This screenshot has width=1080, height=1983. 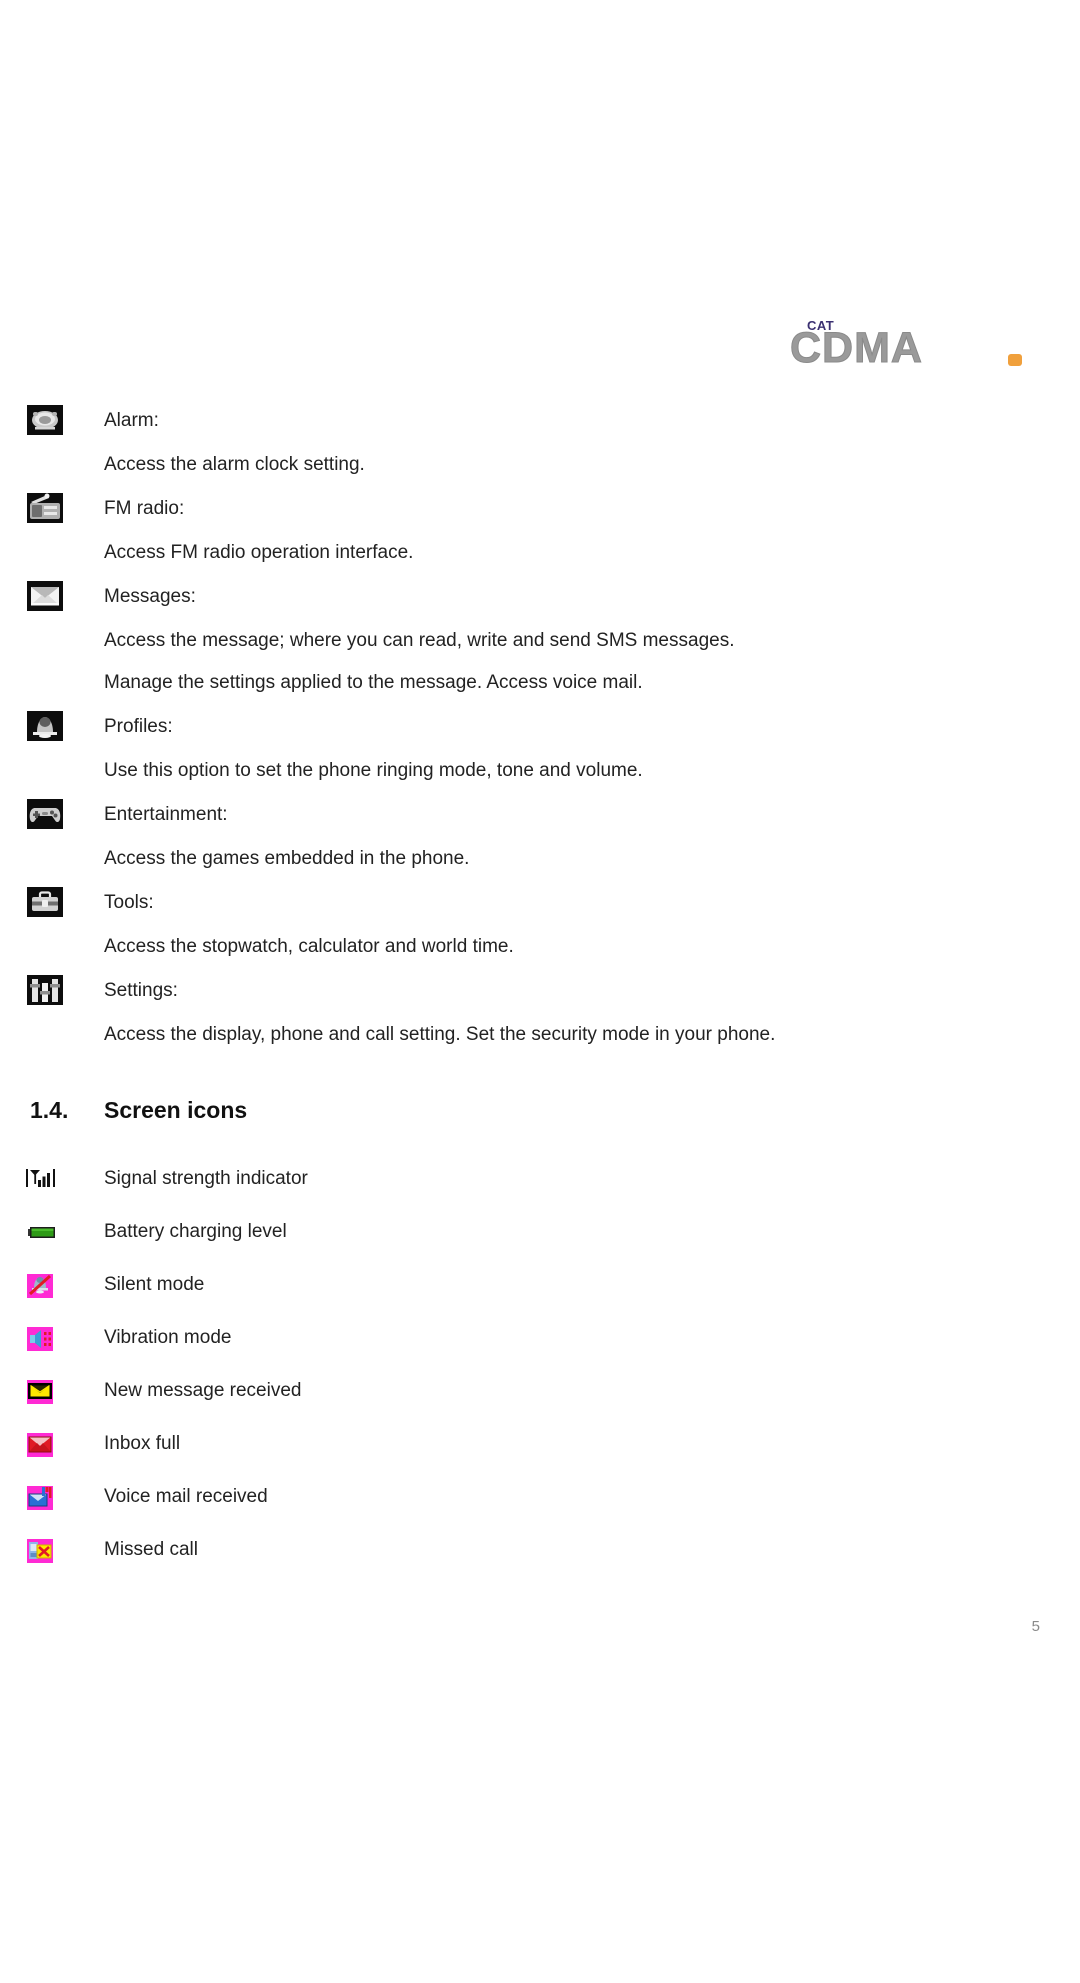 What do you see at coordinates (203, 1390) in the screenshot?
I see `screen-icon-label: New message received` at bounding box center [203, 1390].